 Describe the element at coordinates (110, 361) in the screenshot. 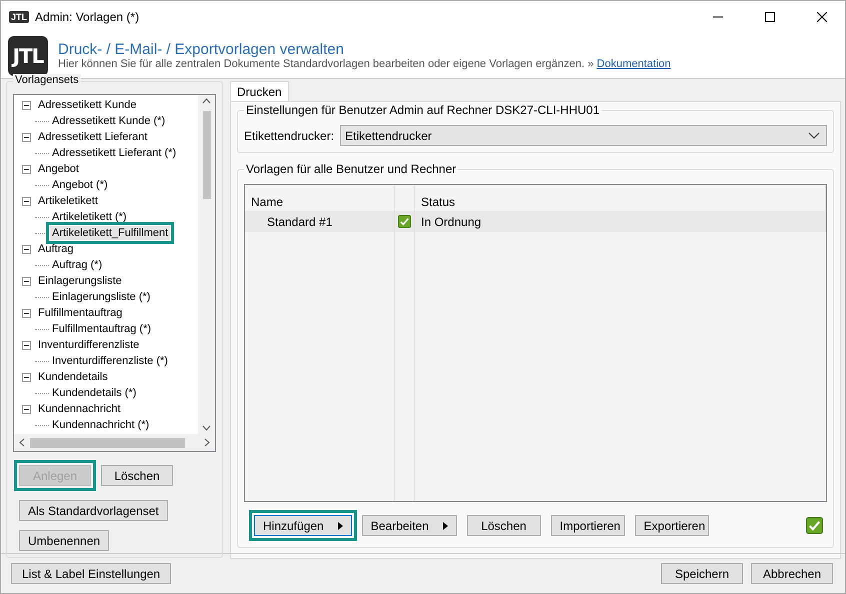

I see `tree-item: Inventurdifferenzliste (*)` at that location.